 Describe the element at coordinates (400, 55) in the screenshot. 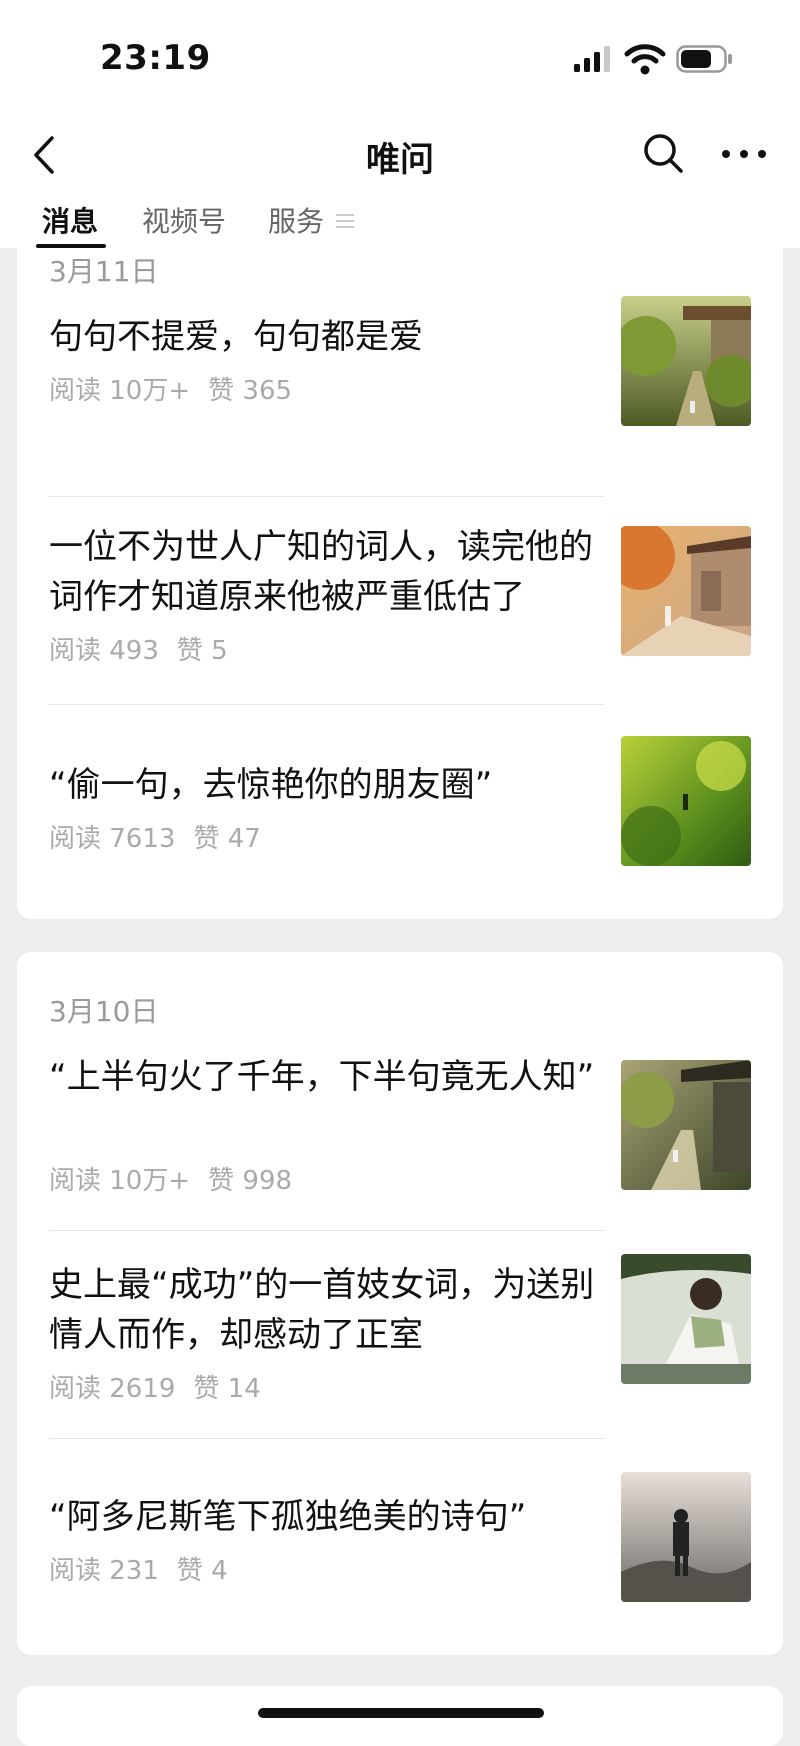

I see `status-bar: 23:19` at that location.